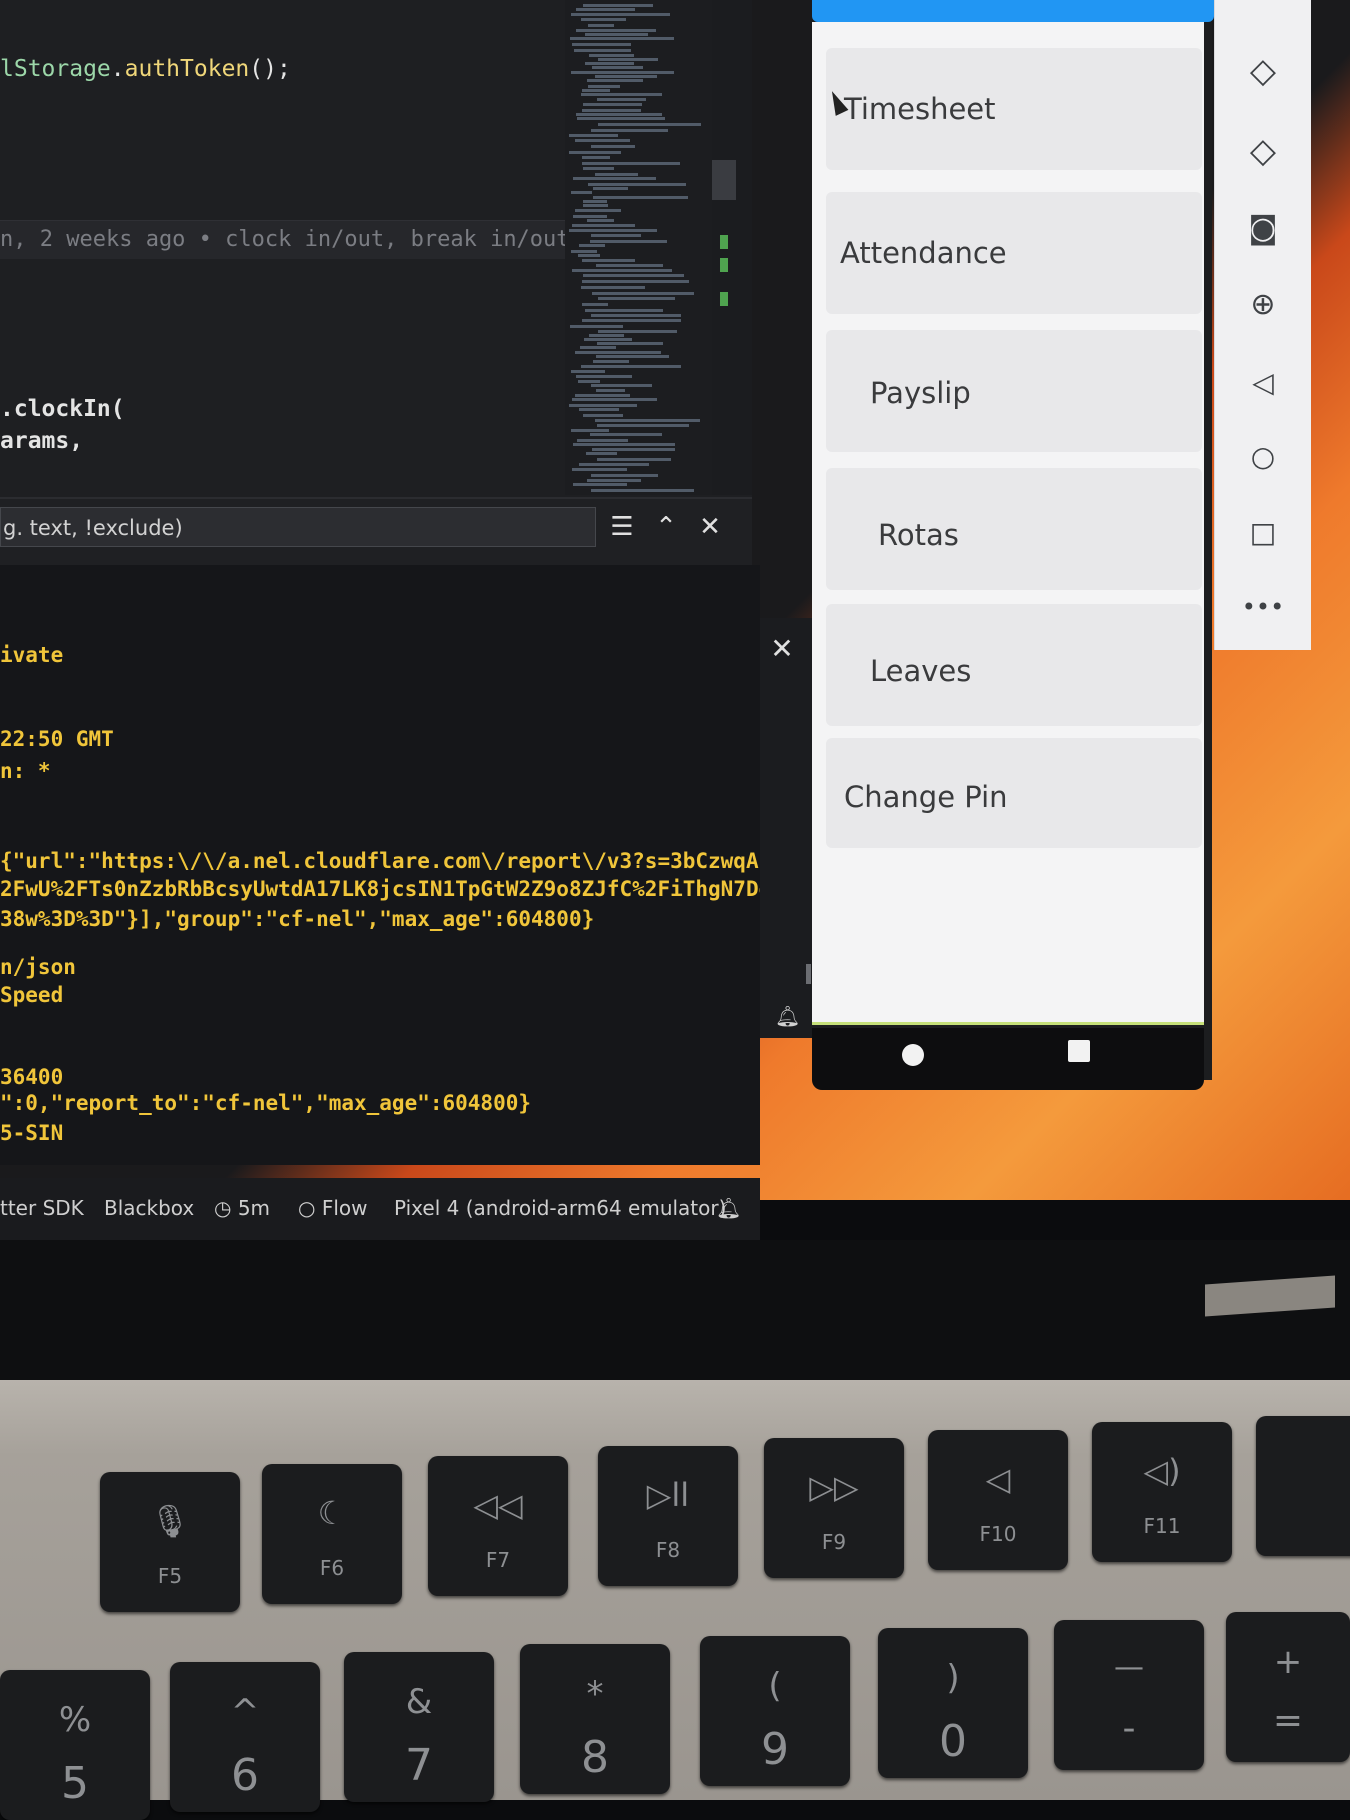 This screenshot has width=1350, height=1820. What do you see at coordinates (1263, 383) in the screenshot?
I see `back-icon: ◁` at bounding box center [1263, 383].